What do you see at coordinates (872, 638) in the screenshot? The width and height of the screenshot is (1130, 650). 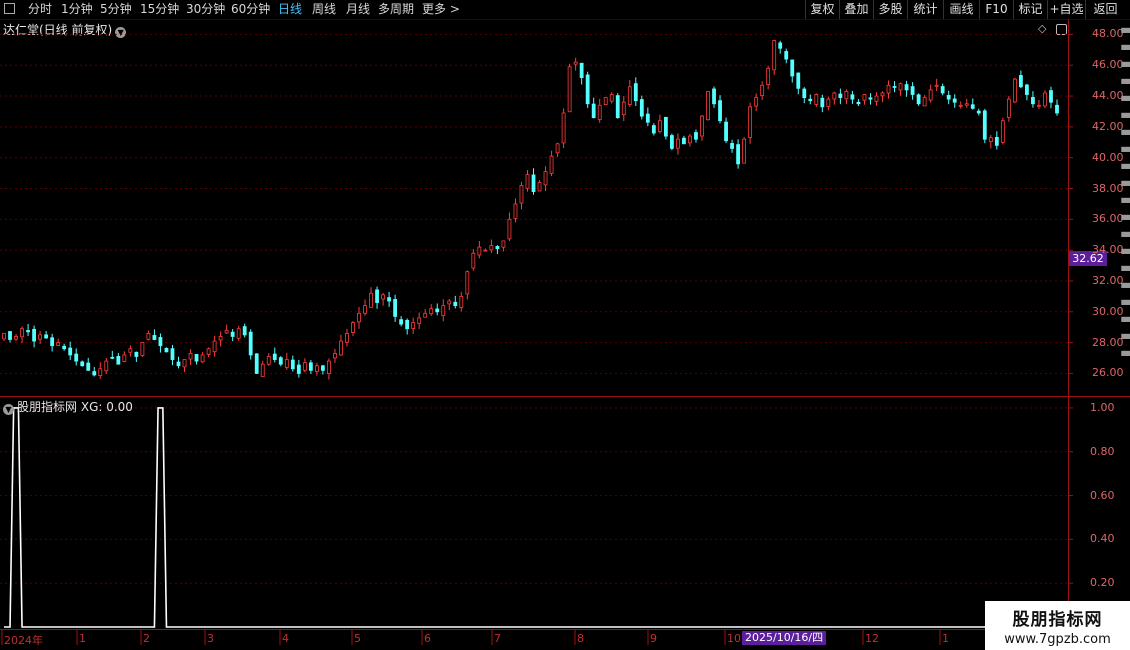 I see `time-axis-label: 12` at bounding box center [872, 638].